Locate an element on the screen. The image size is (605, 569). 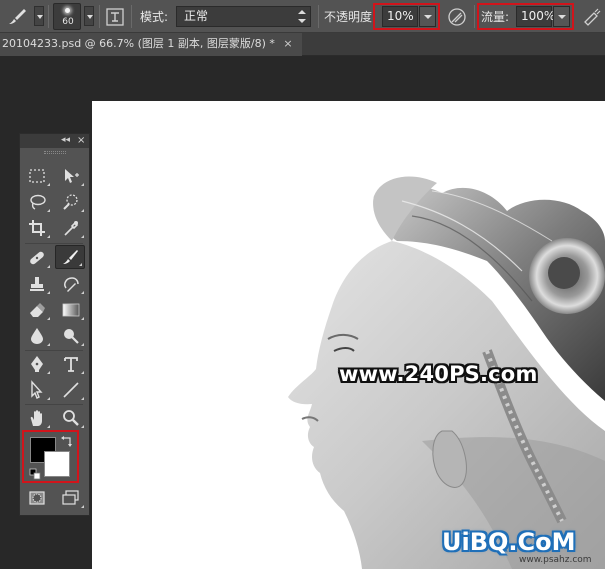
opacity-label: 不透明度: is located at coordinates (350, 17).